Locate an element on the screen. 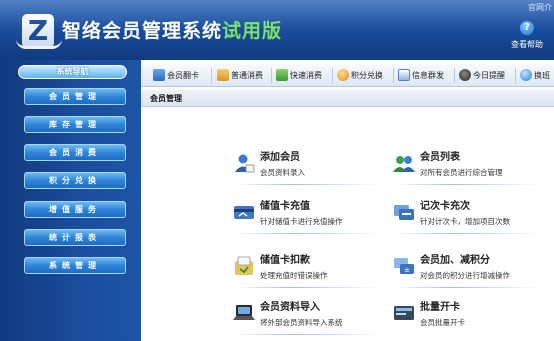 This screenshot has width=554, height=341. toolbar-points-exchange-button: 积分兑换 is located at coordinates (360, 75).